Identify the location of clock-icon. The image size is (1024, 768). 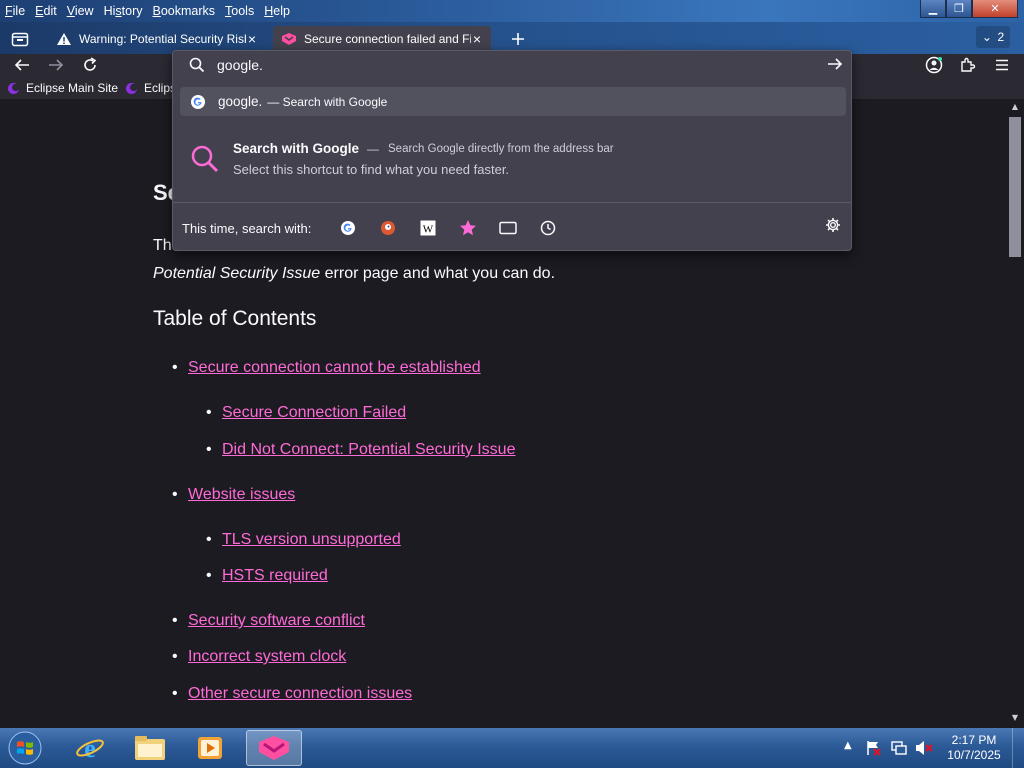
(548, 228).